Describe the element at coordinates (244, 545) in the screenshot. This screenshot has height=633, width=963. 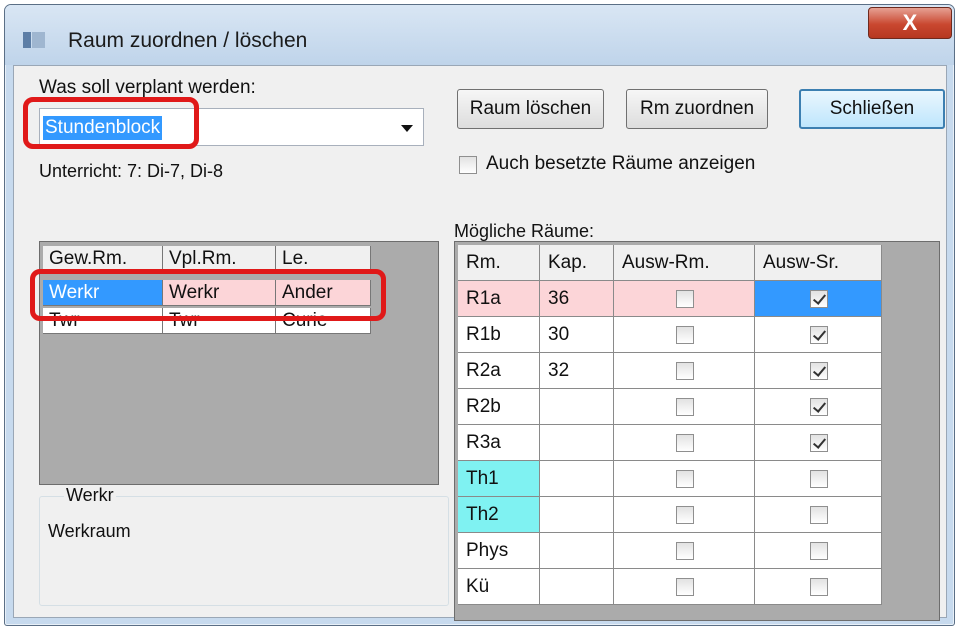
I see `room-info-group: Werkr Werkraum` at that location.